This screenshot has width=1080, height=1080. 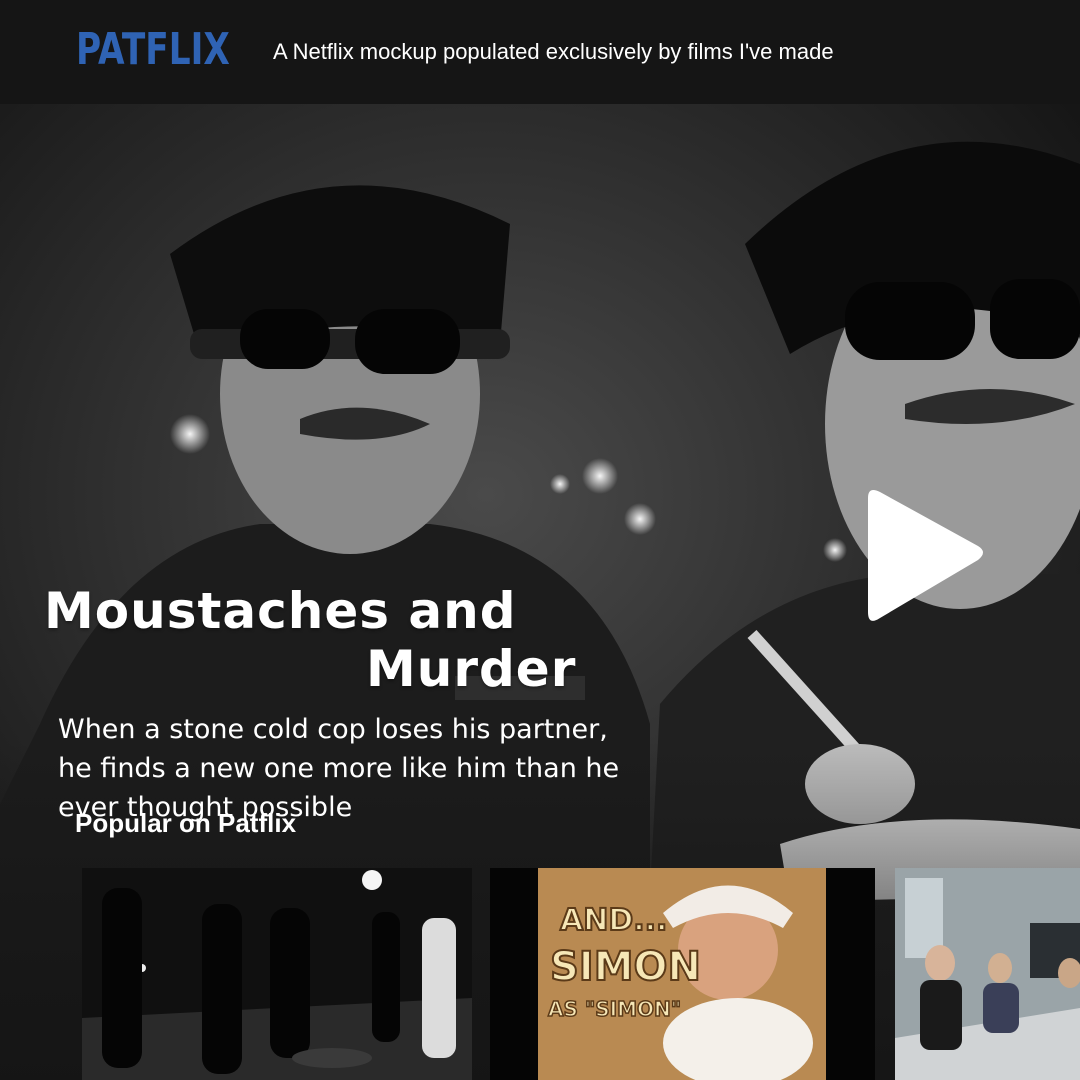 I want to click on thumbnail-classroom, so click(x=987, y=974).